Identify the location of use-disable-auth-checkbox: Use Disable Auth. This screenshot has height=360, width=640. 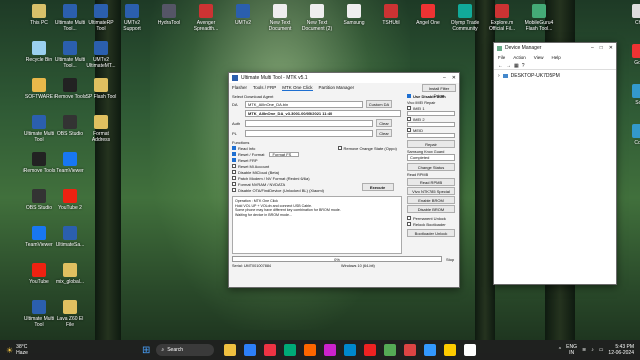
(431, 96).